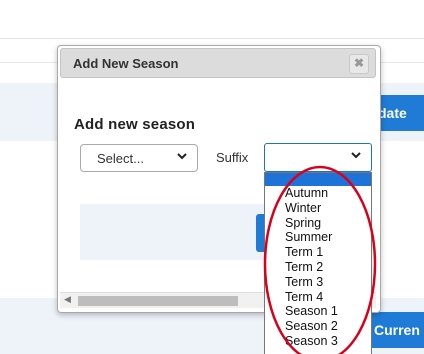 This screenshot has height=354, width=424. I want to click on dropdown-option: Season 2, so click(318, 326).